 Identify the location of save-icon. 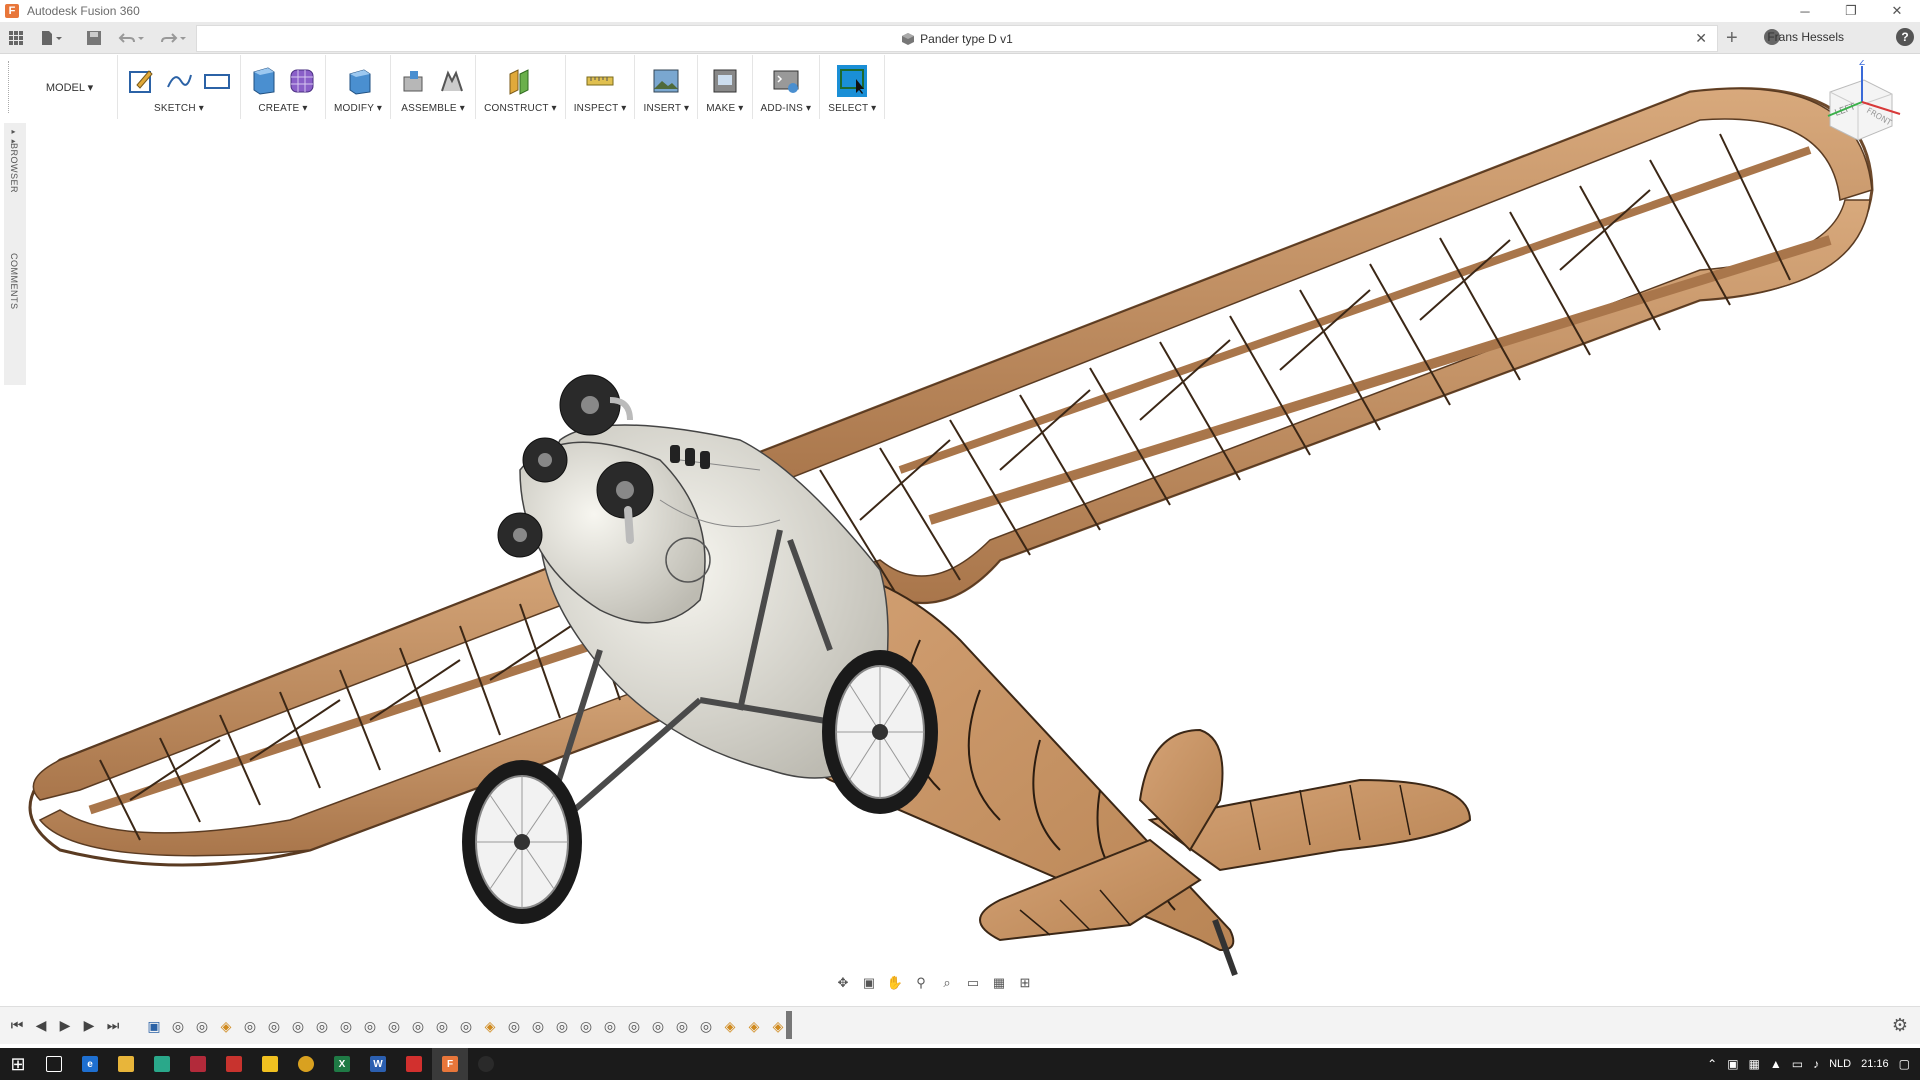
(94, 38).